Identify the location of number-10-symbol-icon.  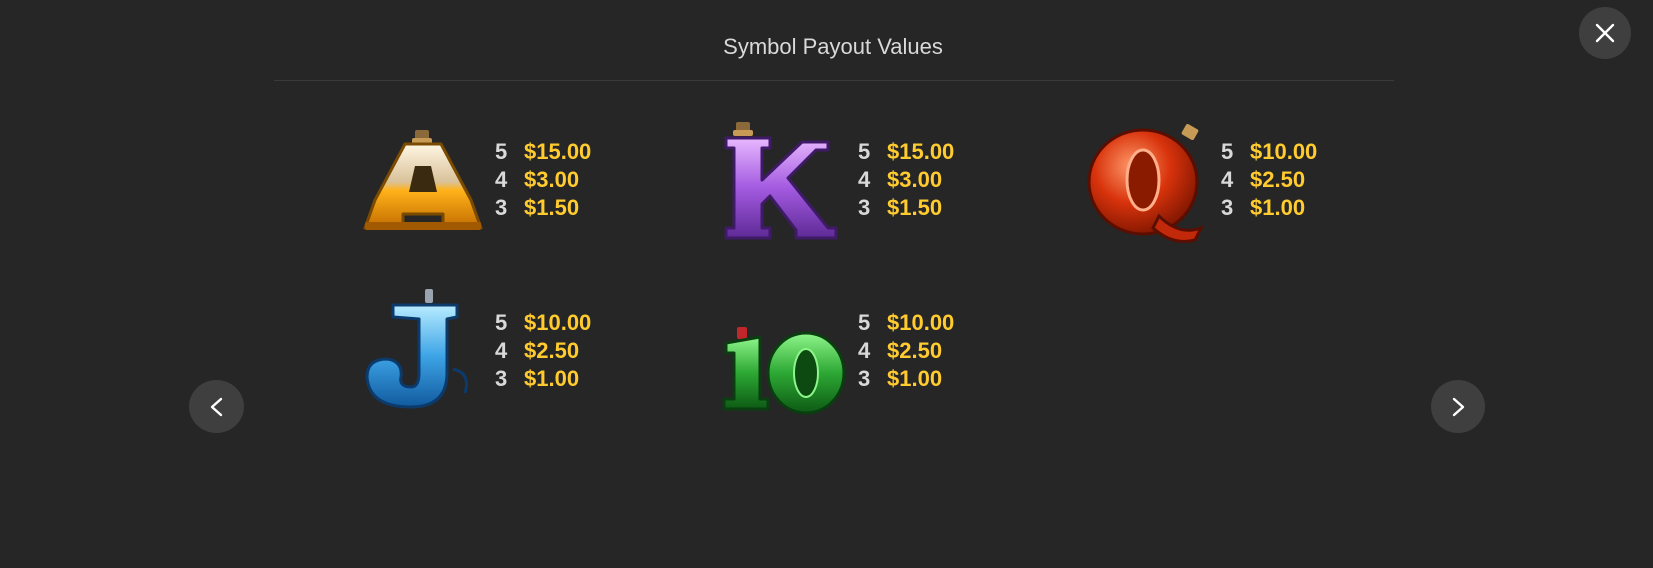
(784, 371).